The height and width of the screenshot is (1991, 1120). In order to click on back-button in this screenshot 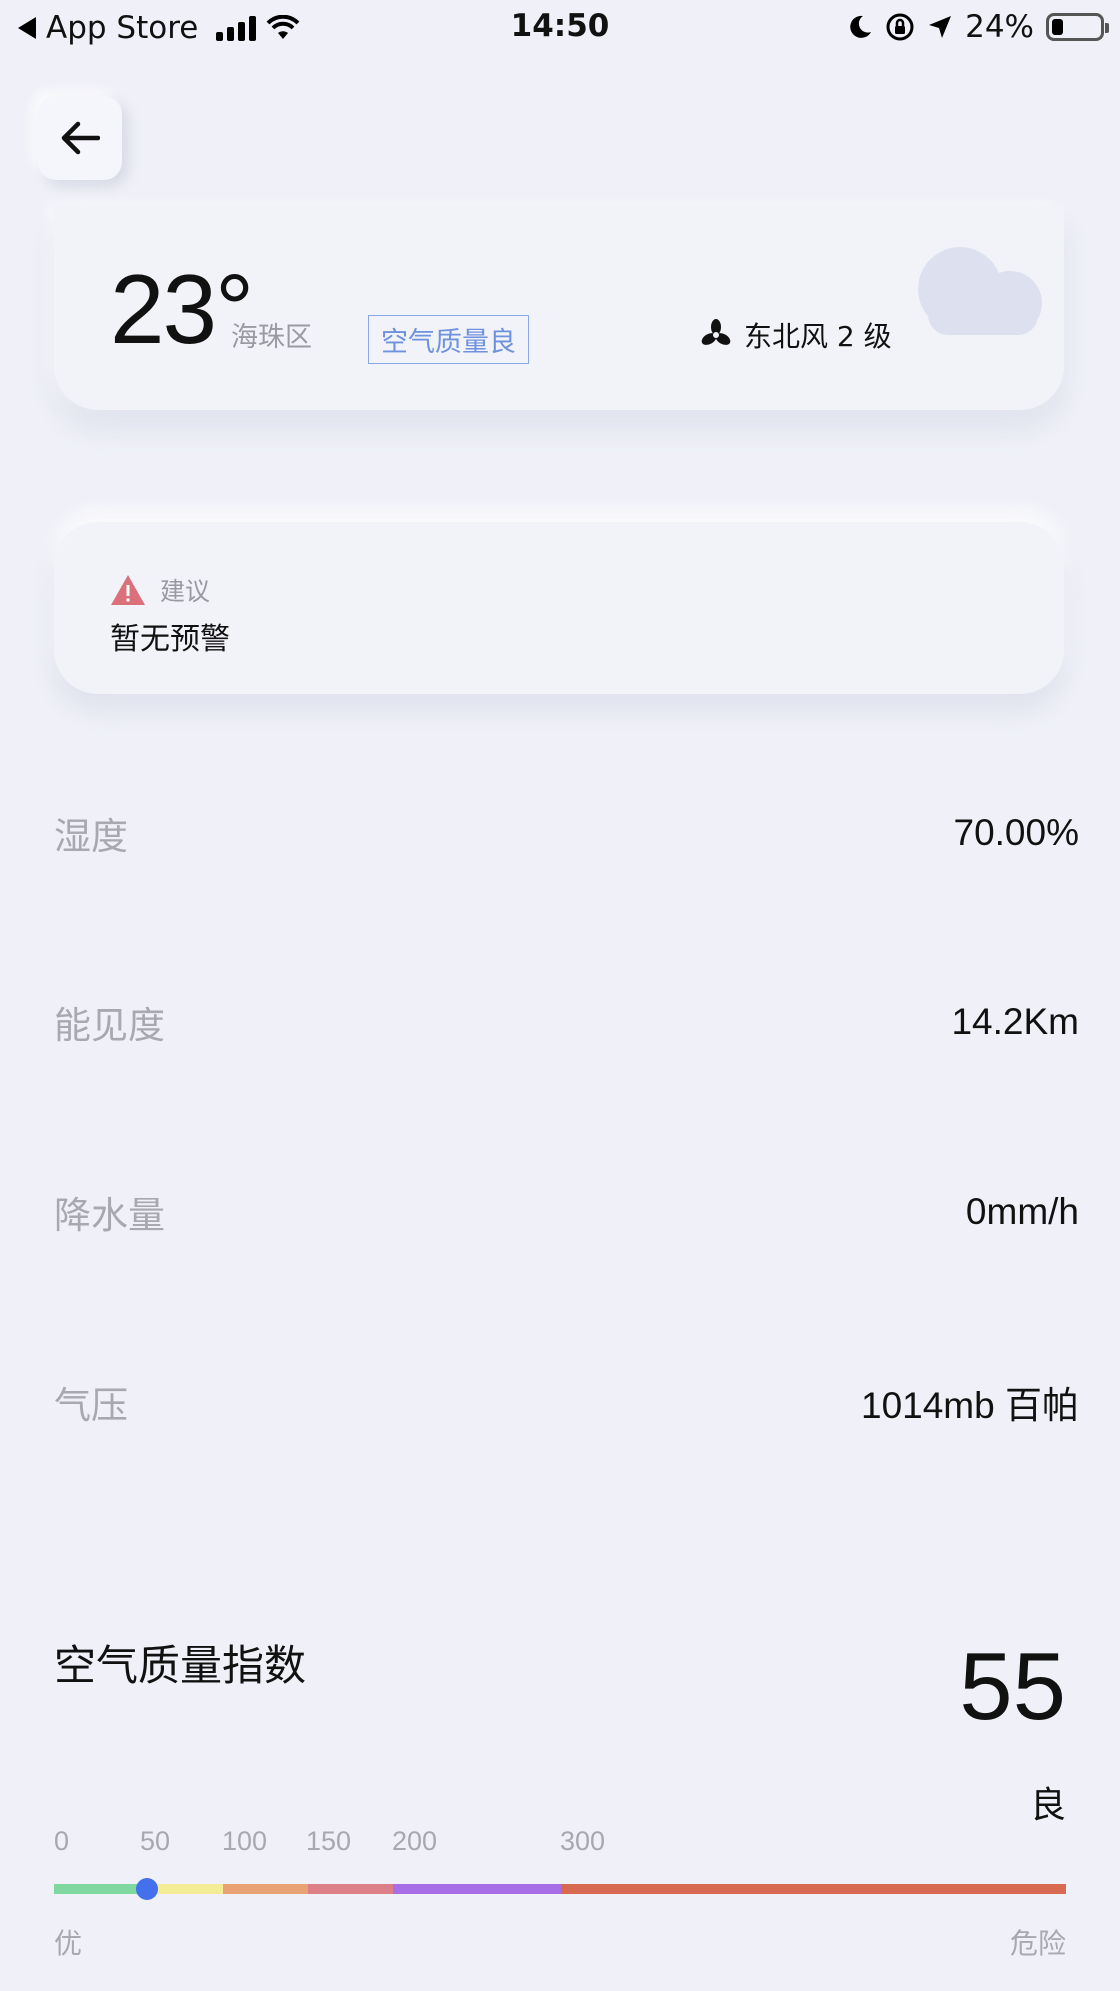, I will do `click(80, 138)`.